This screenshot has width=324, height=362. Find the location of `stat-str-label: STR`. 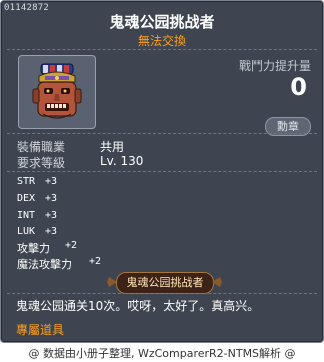

stat-str-label: STR is located at coordinates (26, 181).